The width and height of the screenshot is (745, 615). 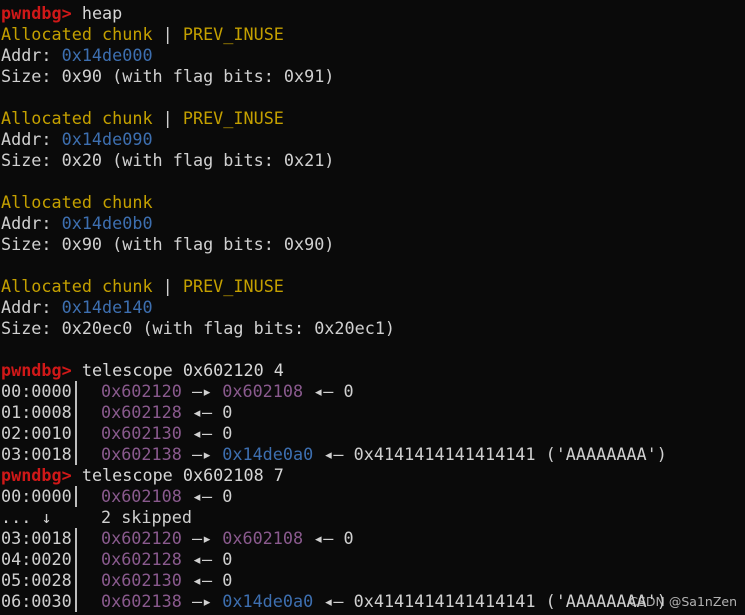 I want to click on row-index: 05:0028, so click(x=51, y=580).